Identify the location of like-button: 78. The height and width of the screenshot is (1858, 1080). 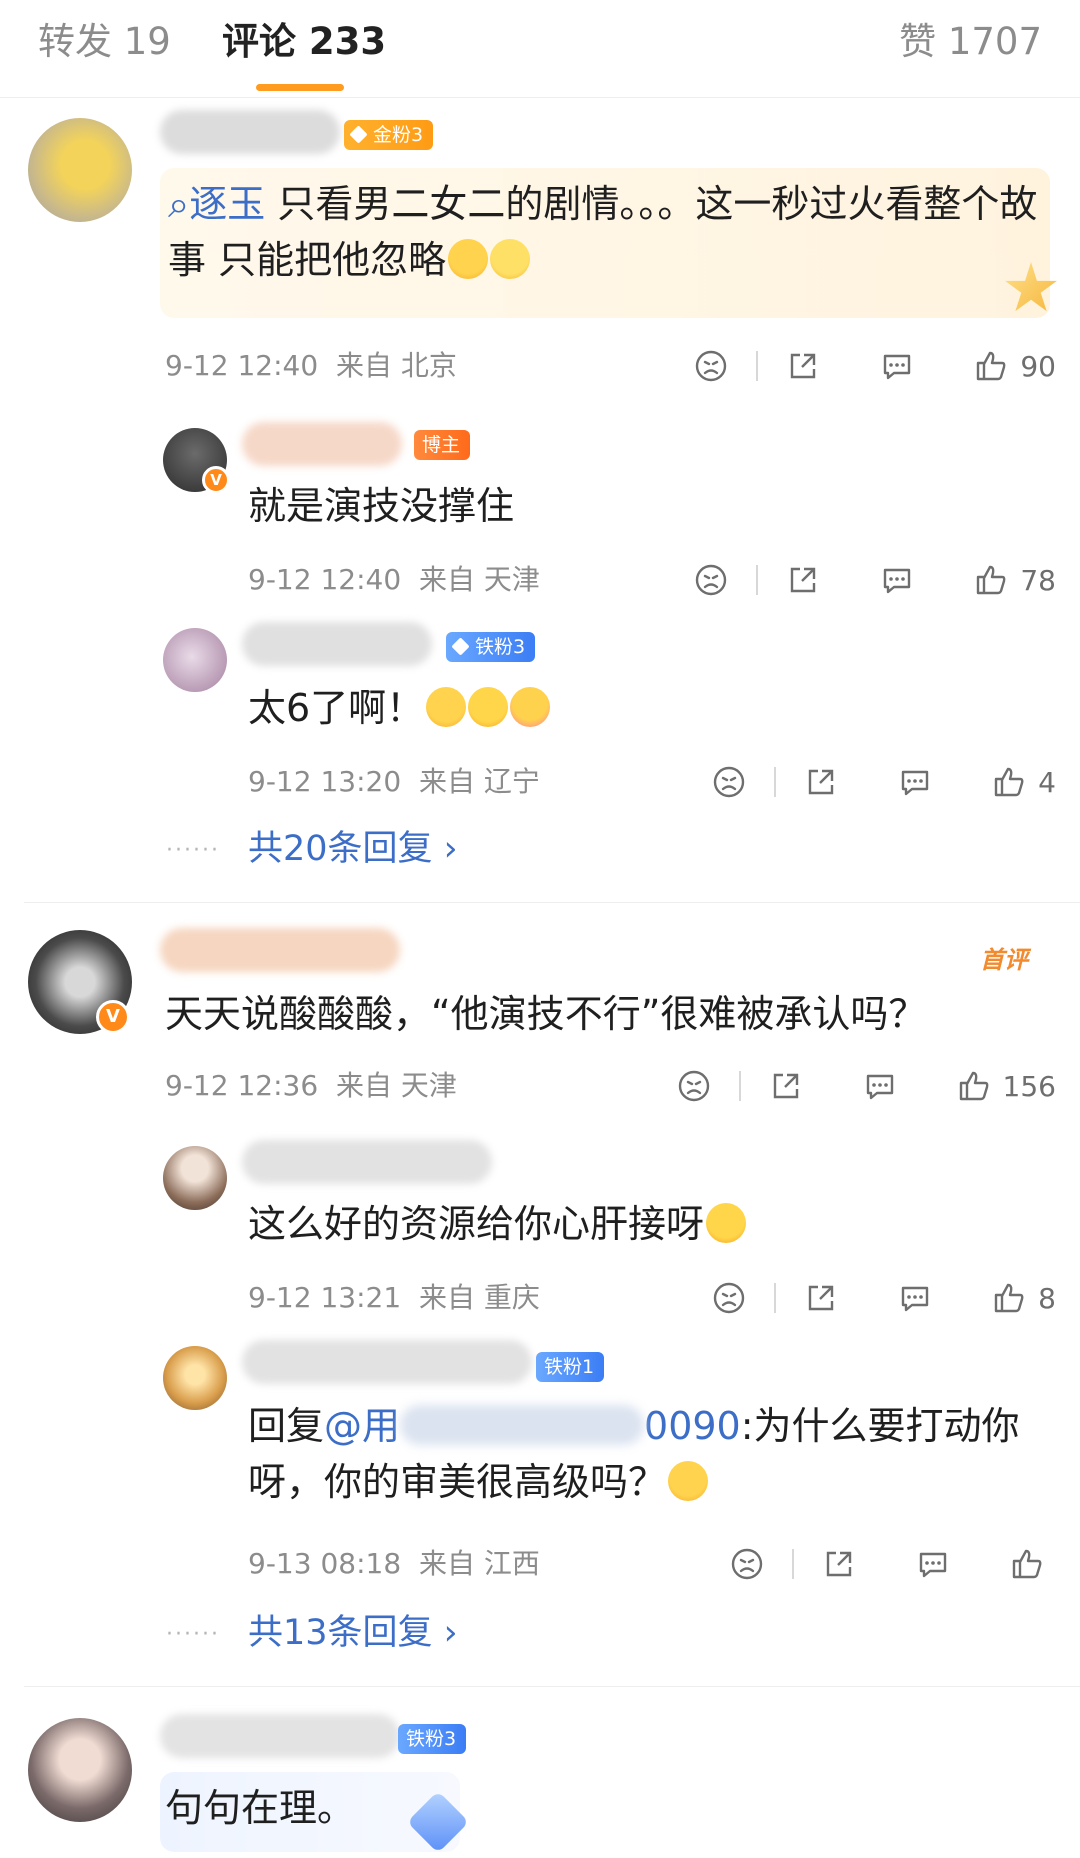
(1015, 580).